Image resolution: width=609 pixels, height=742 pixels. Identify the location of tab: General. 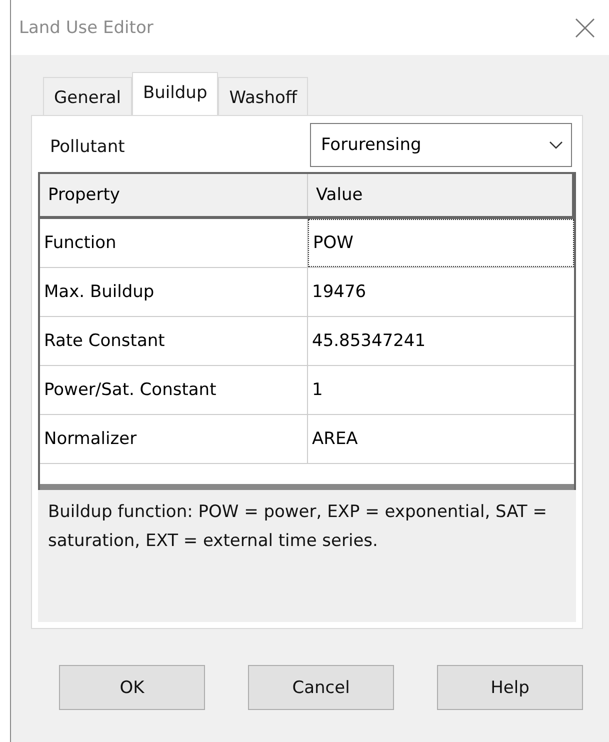
(87, 96).